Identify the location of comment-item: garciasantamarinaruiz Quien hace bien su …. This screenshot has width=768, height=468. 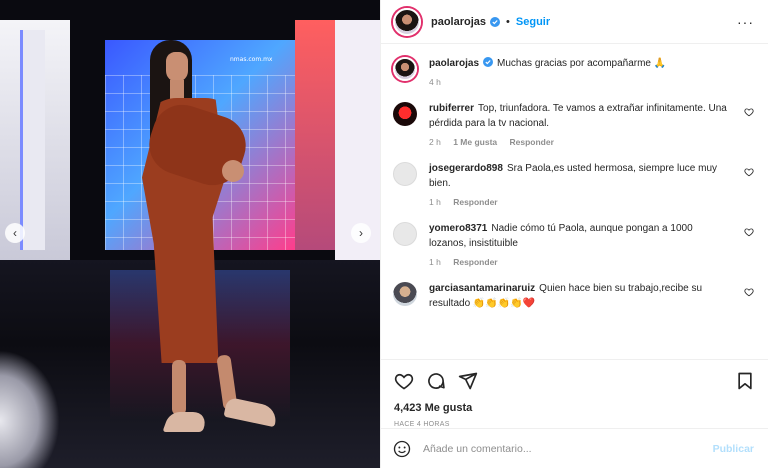
(573, 296).